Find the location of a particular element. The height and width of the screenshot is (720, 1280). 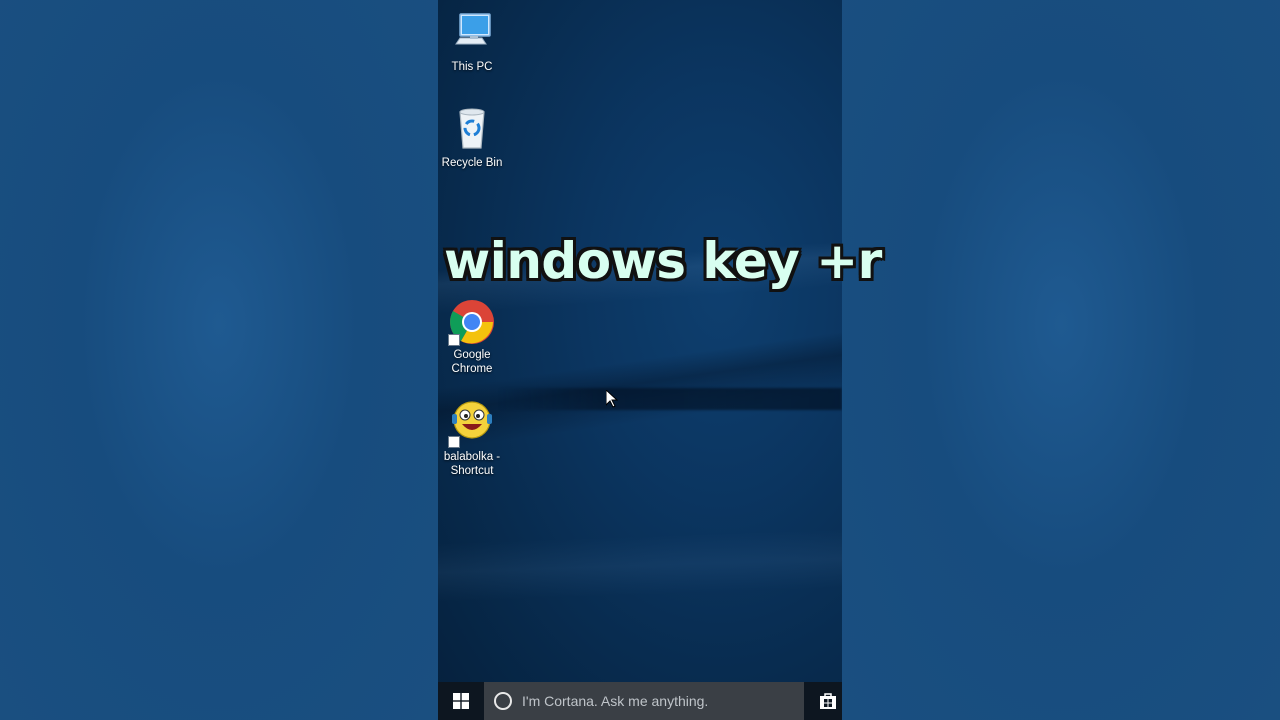

cortana-search-box: I'm Cortana. Ask me anything. is located at coordinates (644, 701).